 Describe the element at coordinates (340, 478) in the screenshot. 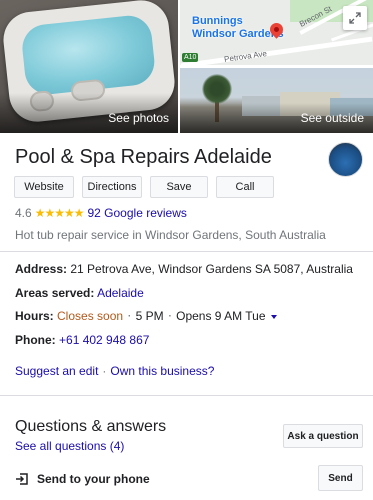

I see `send-button: Send` at that location.